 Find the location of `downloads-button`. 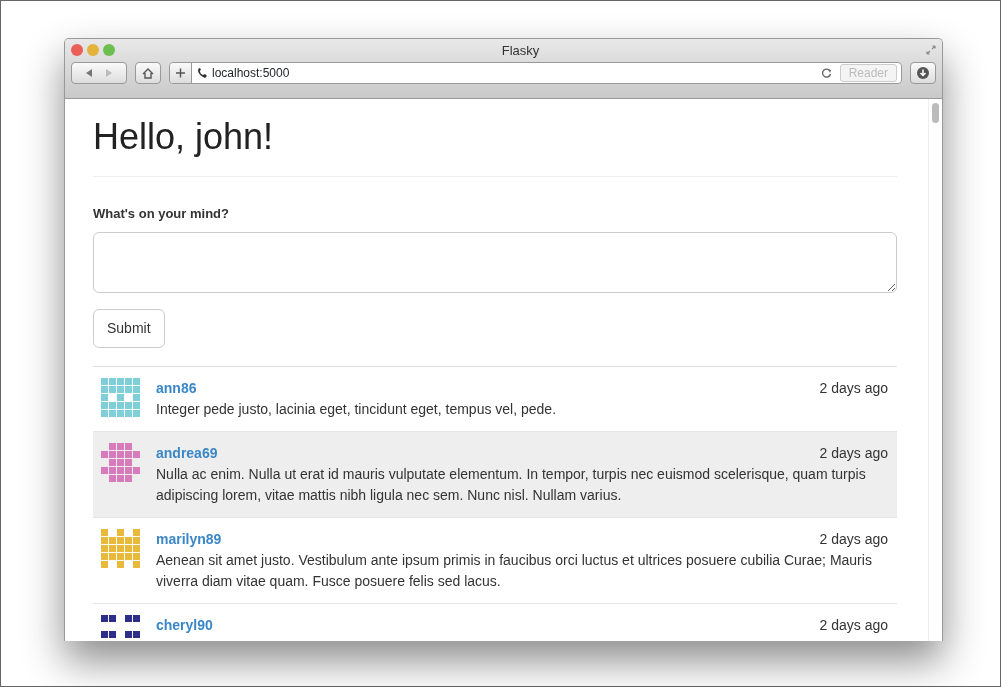

downloads-button is located at coordinates (923, 73).